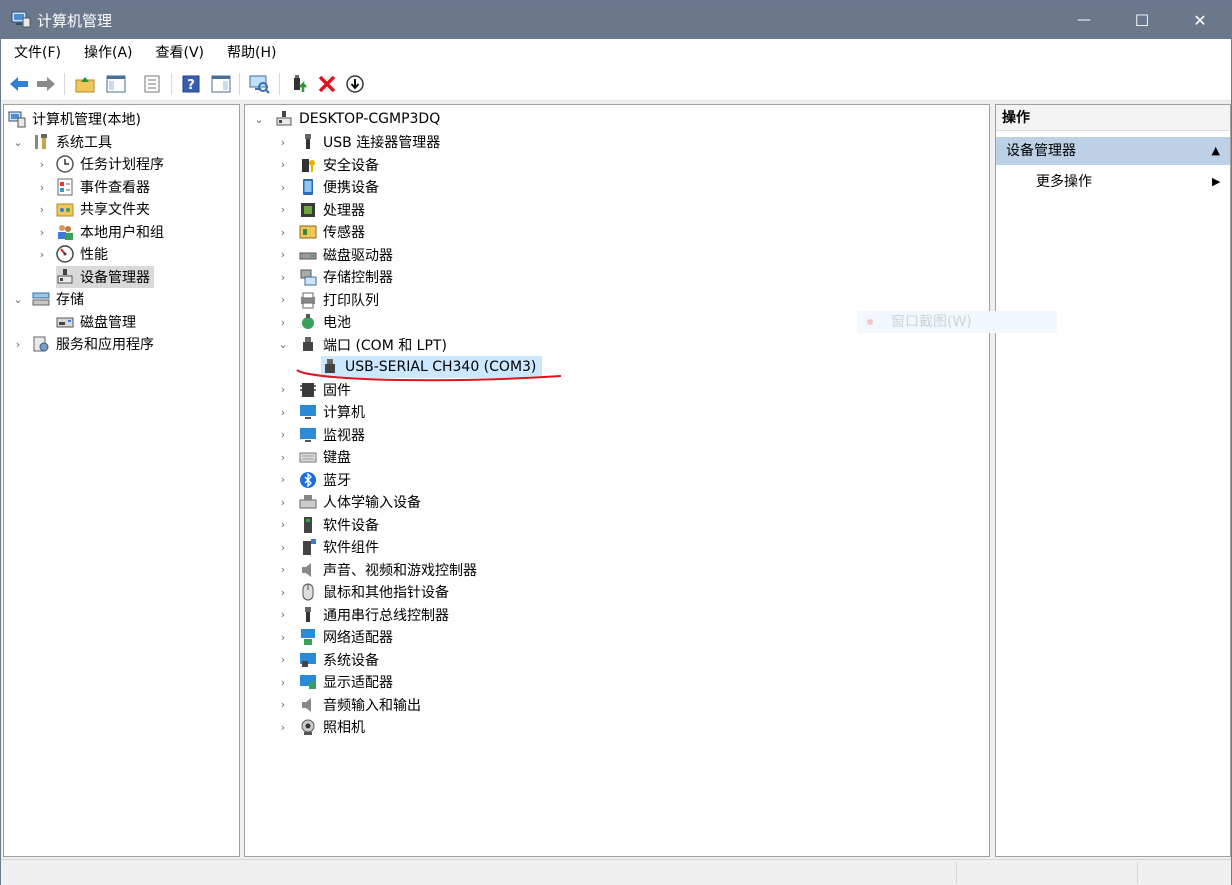 The height and width of the screenshot is (885, 1232). What do you see at coordinates (374, 592) in the screenshot?
I see `device-category-item: 鼠标和其他指针设备` at bounding box center [374, 592].